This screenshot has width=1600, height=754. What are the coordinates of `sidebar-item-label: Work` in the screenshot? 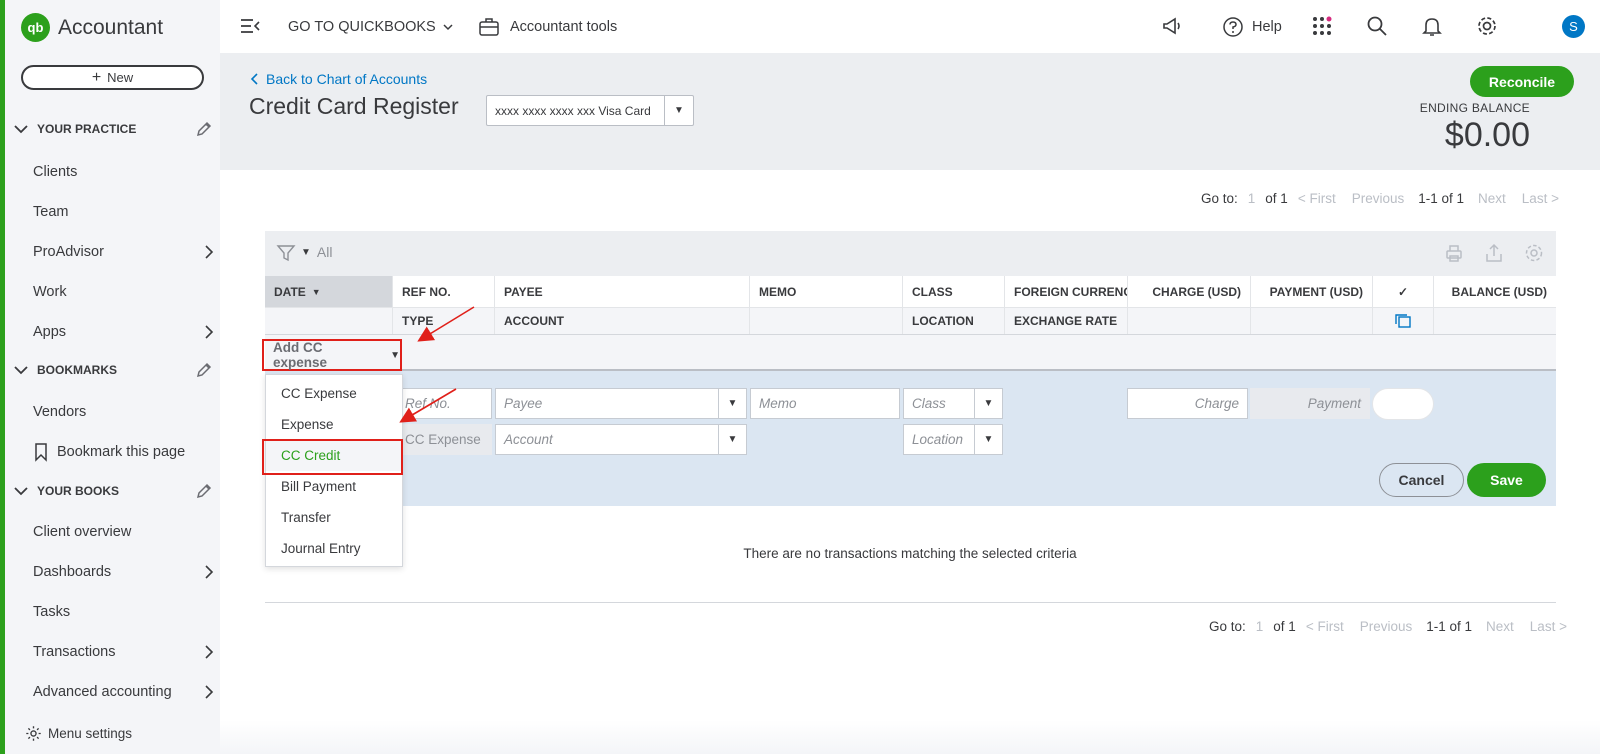 It's located at (50, 292).